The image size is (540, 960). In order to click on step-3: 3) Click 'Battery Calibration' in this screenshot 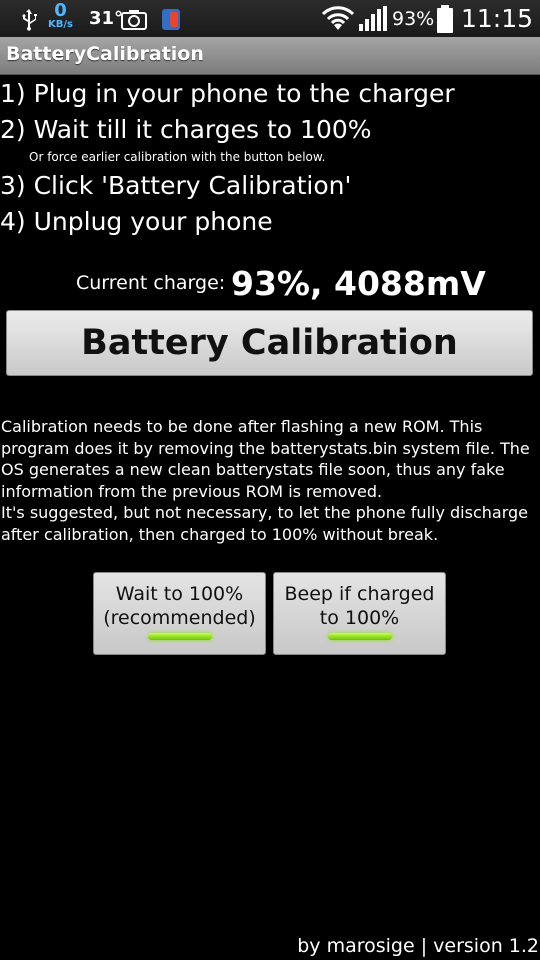, I will do `click(176, 185)`.